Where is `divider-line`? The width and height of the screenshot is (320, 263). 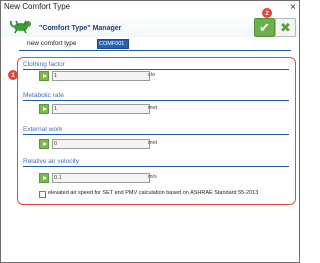
divider-line is located at coordinates (155, 50).